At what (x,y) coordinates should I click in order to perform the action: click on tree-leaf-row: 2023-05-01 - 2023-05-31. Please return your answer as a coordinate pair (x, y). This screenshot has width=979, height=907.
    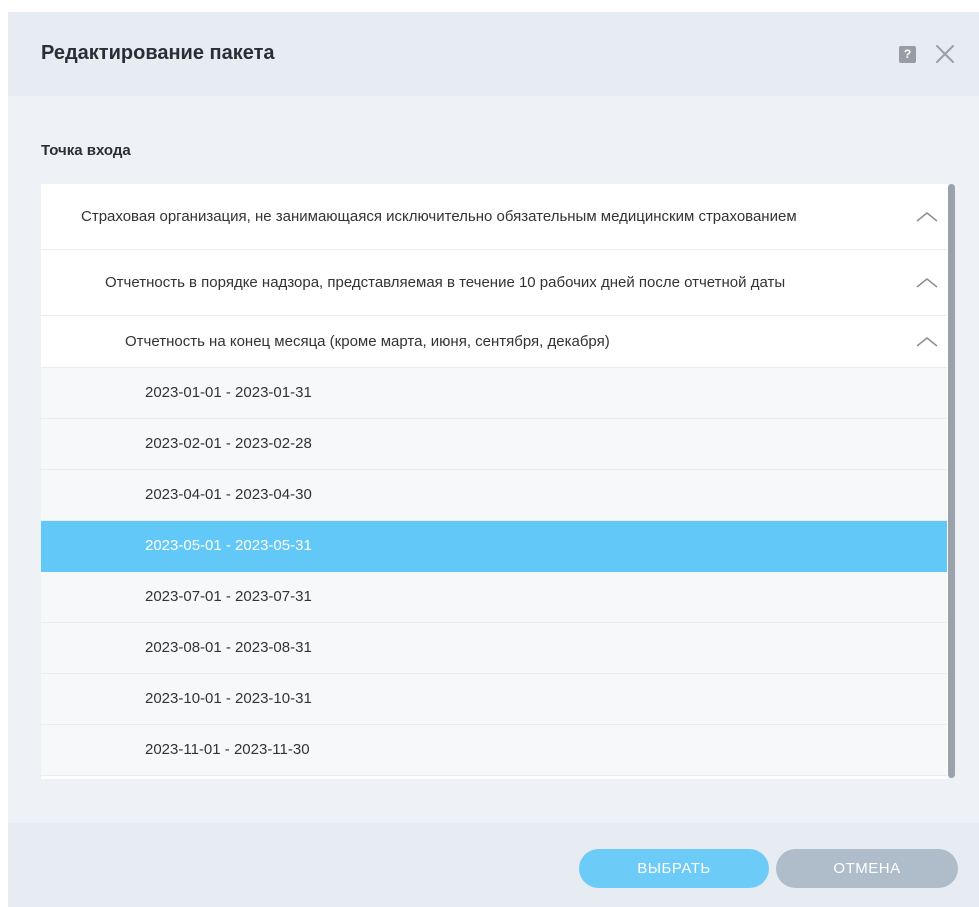
    Looking at the image, I should click on (494, 546).